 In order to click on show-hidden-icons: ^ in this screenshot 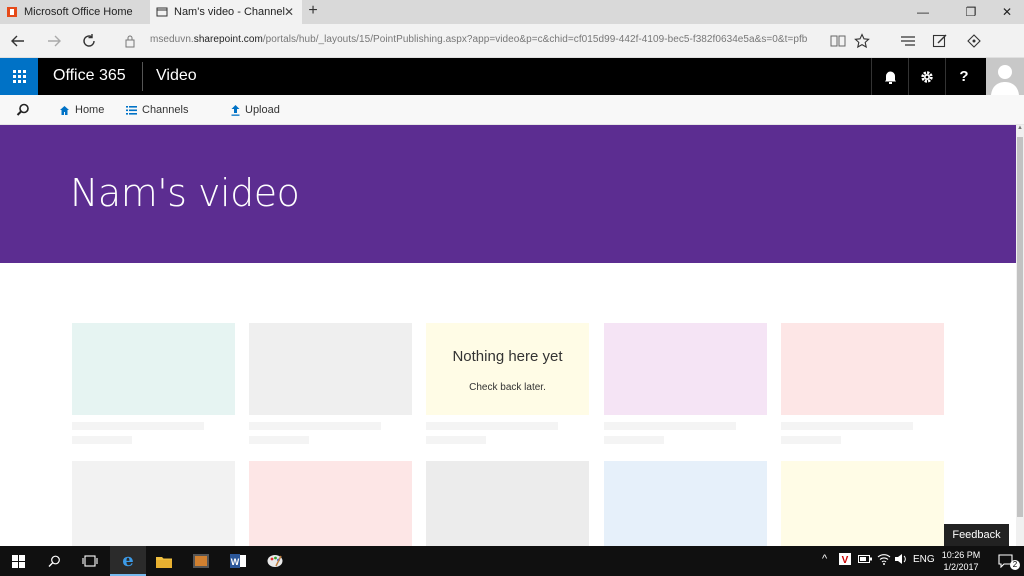, I will do `click(824, 559)`.